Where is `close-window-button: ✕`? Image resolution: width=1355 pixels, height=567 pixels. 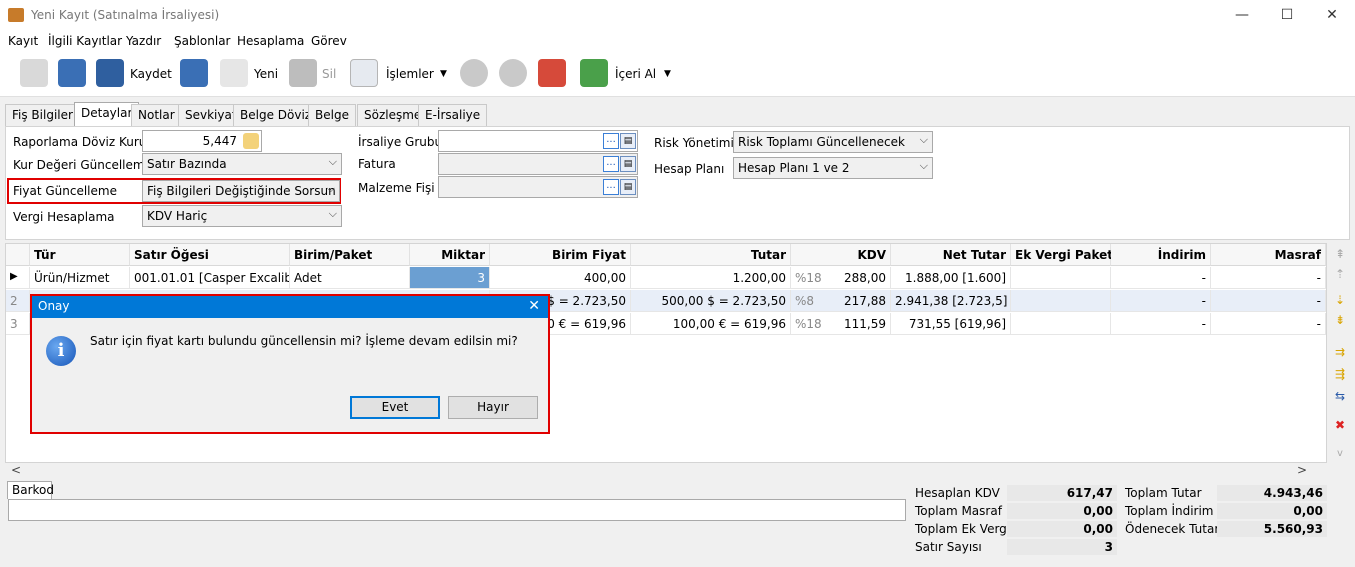 close-window-button: ✕ is located at coordinates (1332, 15).